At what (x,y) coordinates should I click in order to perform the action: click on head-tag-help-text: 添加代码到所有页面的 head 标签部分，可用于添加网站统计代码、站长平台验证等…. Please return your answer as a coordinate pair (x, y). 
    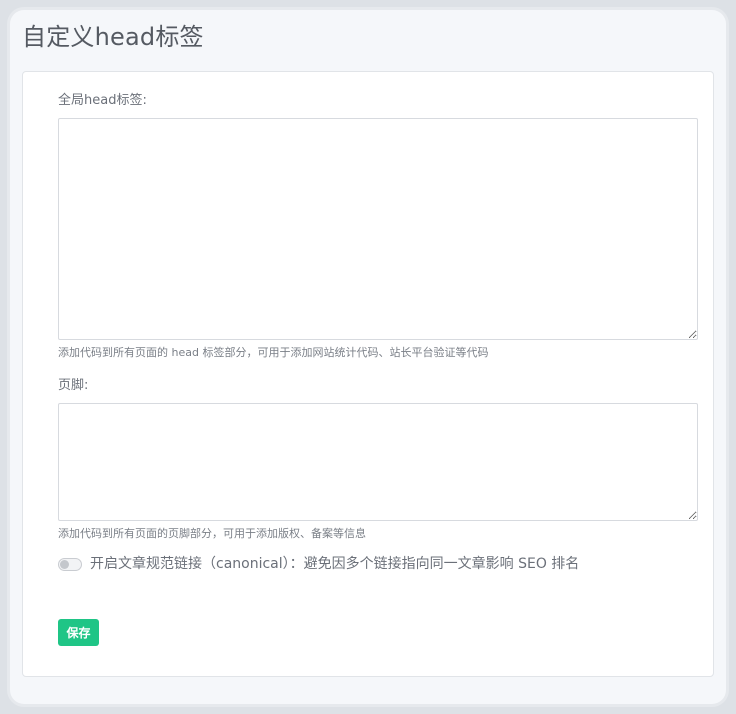
    Looking at the image, I should click on (273, 352).